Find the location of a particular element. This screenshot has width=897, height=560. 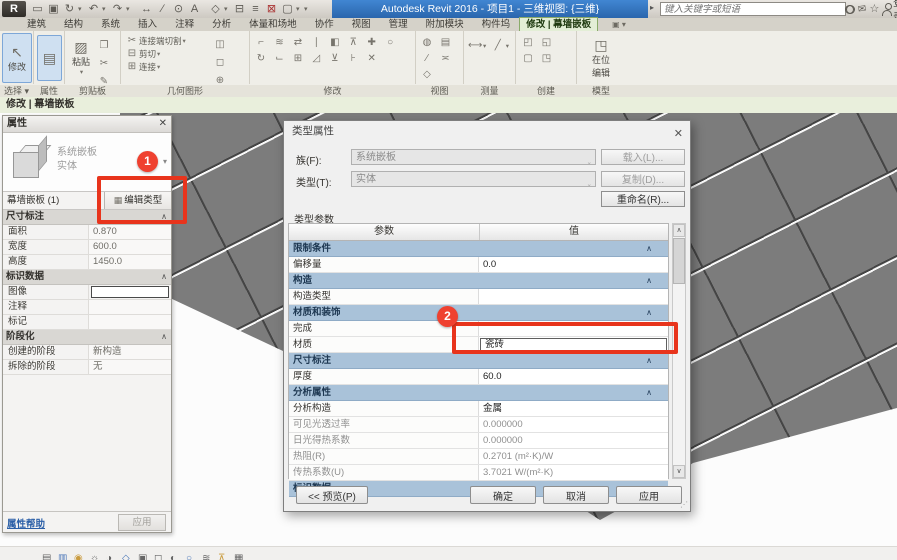

section-row: 构造 ∧ is located at coordinates (478, 281).